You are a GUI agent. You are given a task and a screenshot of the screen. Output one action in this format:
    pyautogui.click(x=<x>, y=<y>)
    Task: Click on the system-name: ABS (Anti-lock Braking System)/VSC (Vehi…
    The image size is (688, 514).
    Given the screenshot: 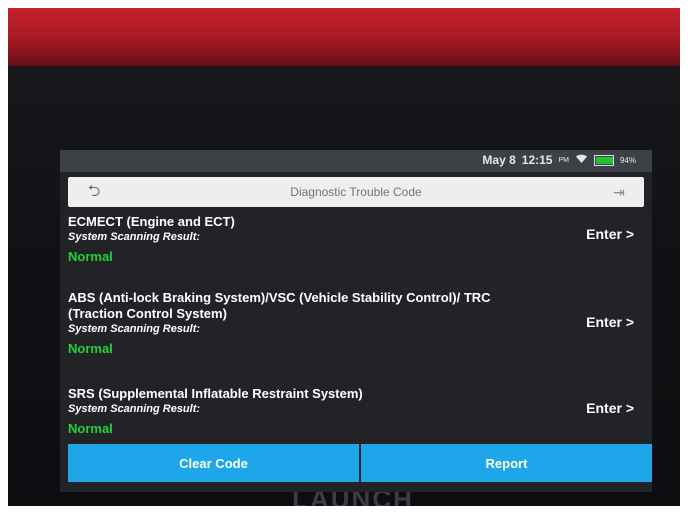 What is the action you would take?
    pyautogui.click(x=279, y=305)
    